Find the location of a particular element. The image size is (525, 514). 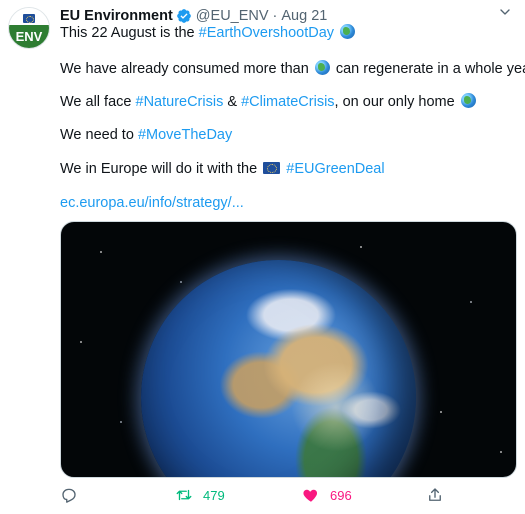

heart-icon is located at coordinates (310, 495).